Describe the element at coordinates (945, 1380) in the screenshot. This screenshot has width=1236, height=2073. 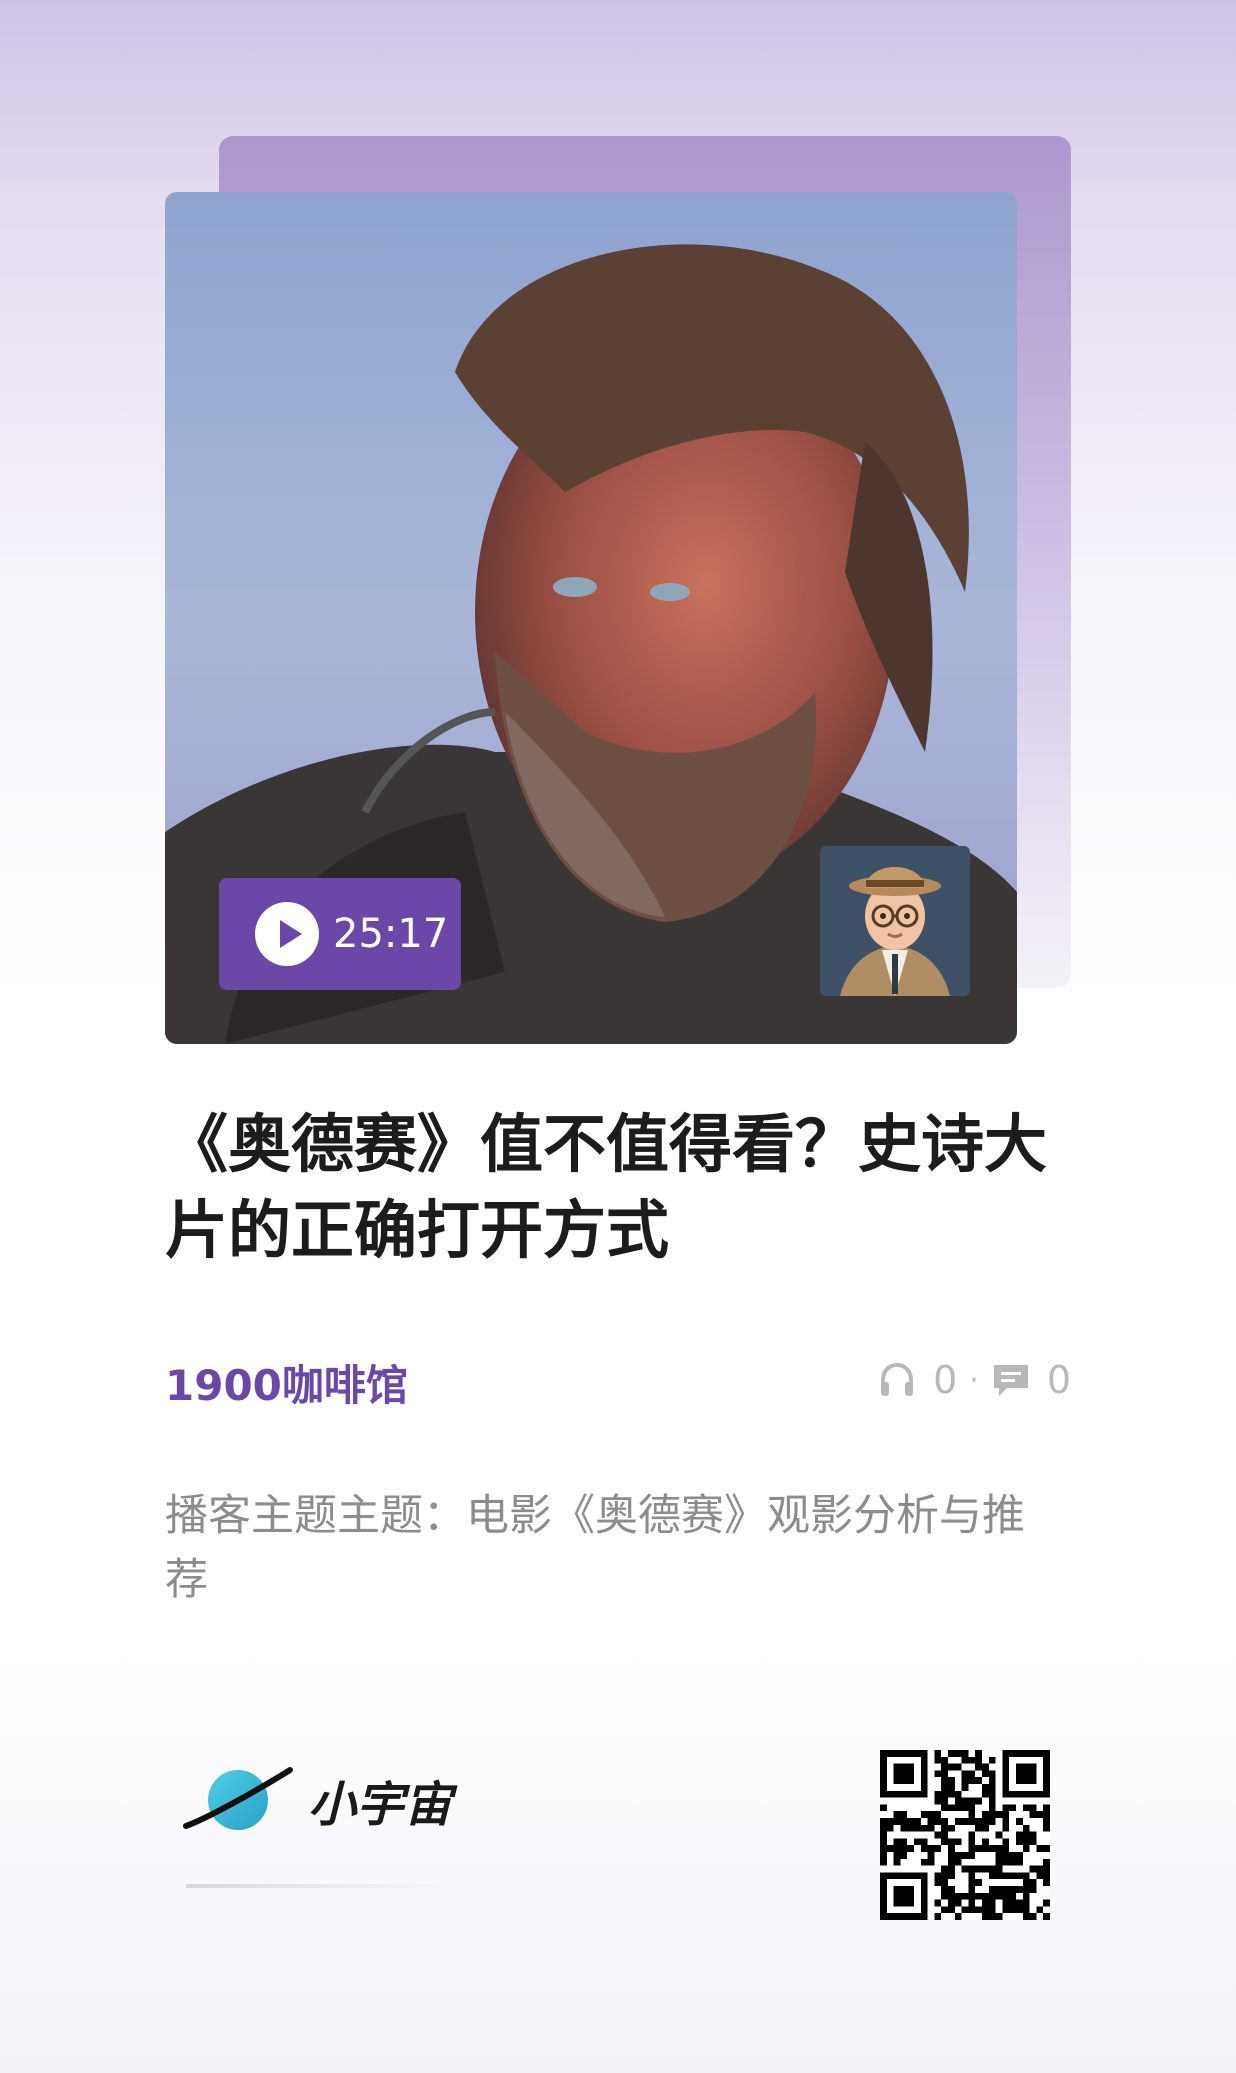
I see `listen-count: 0` at that location.